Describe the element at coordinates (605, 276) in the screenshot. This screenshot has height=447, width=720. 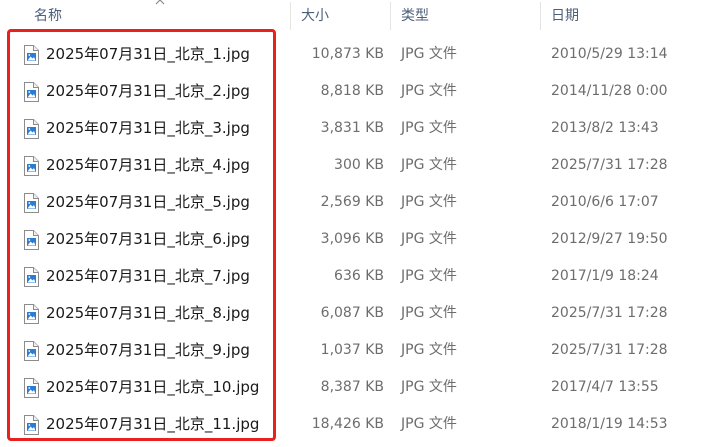
I see `file-date: 2017/1/9 18:24` at that location.